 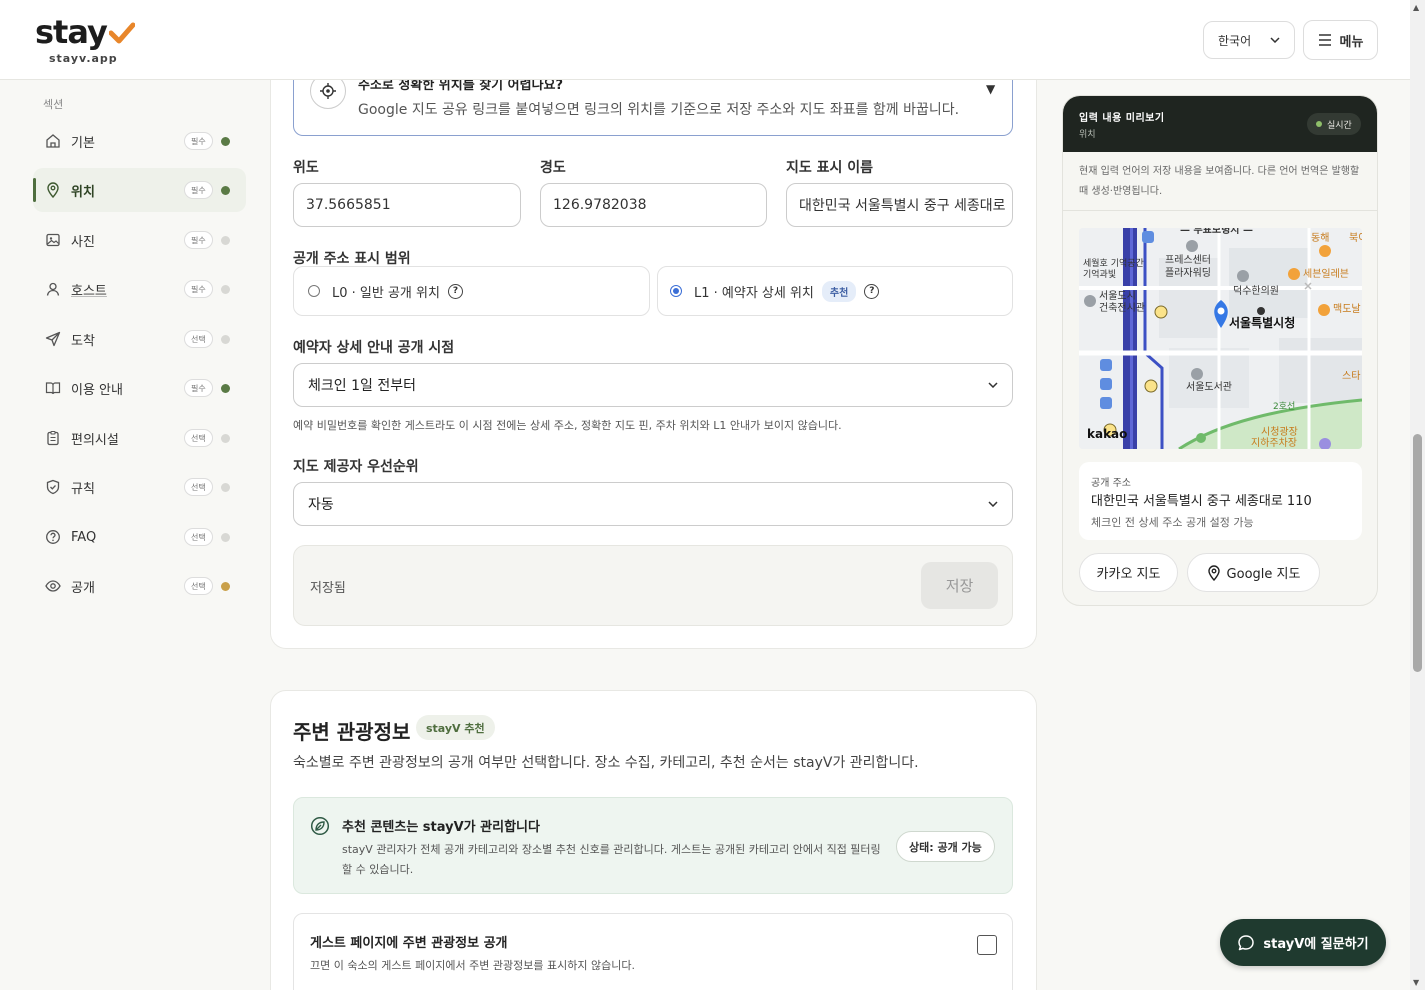 I want to click on sidebar-item-location: 위치 필수, so click(x=139, y=190).